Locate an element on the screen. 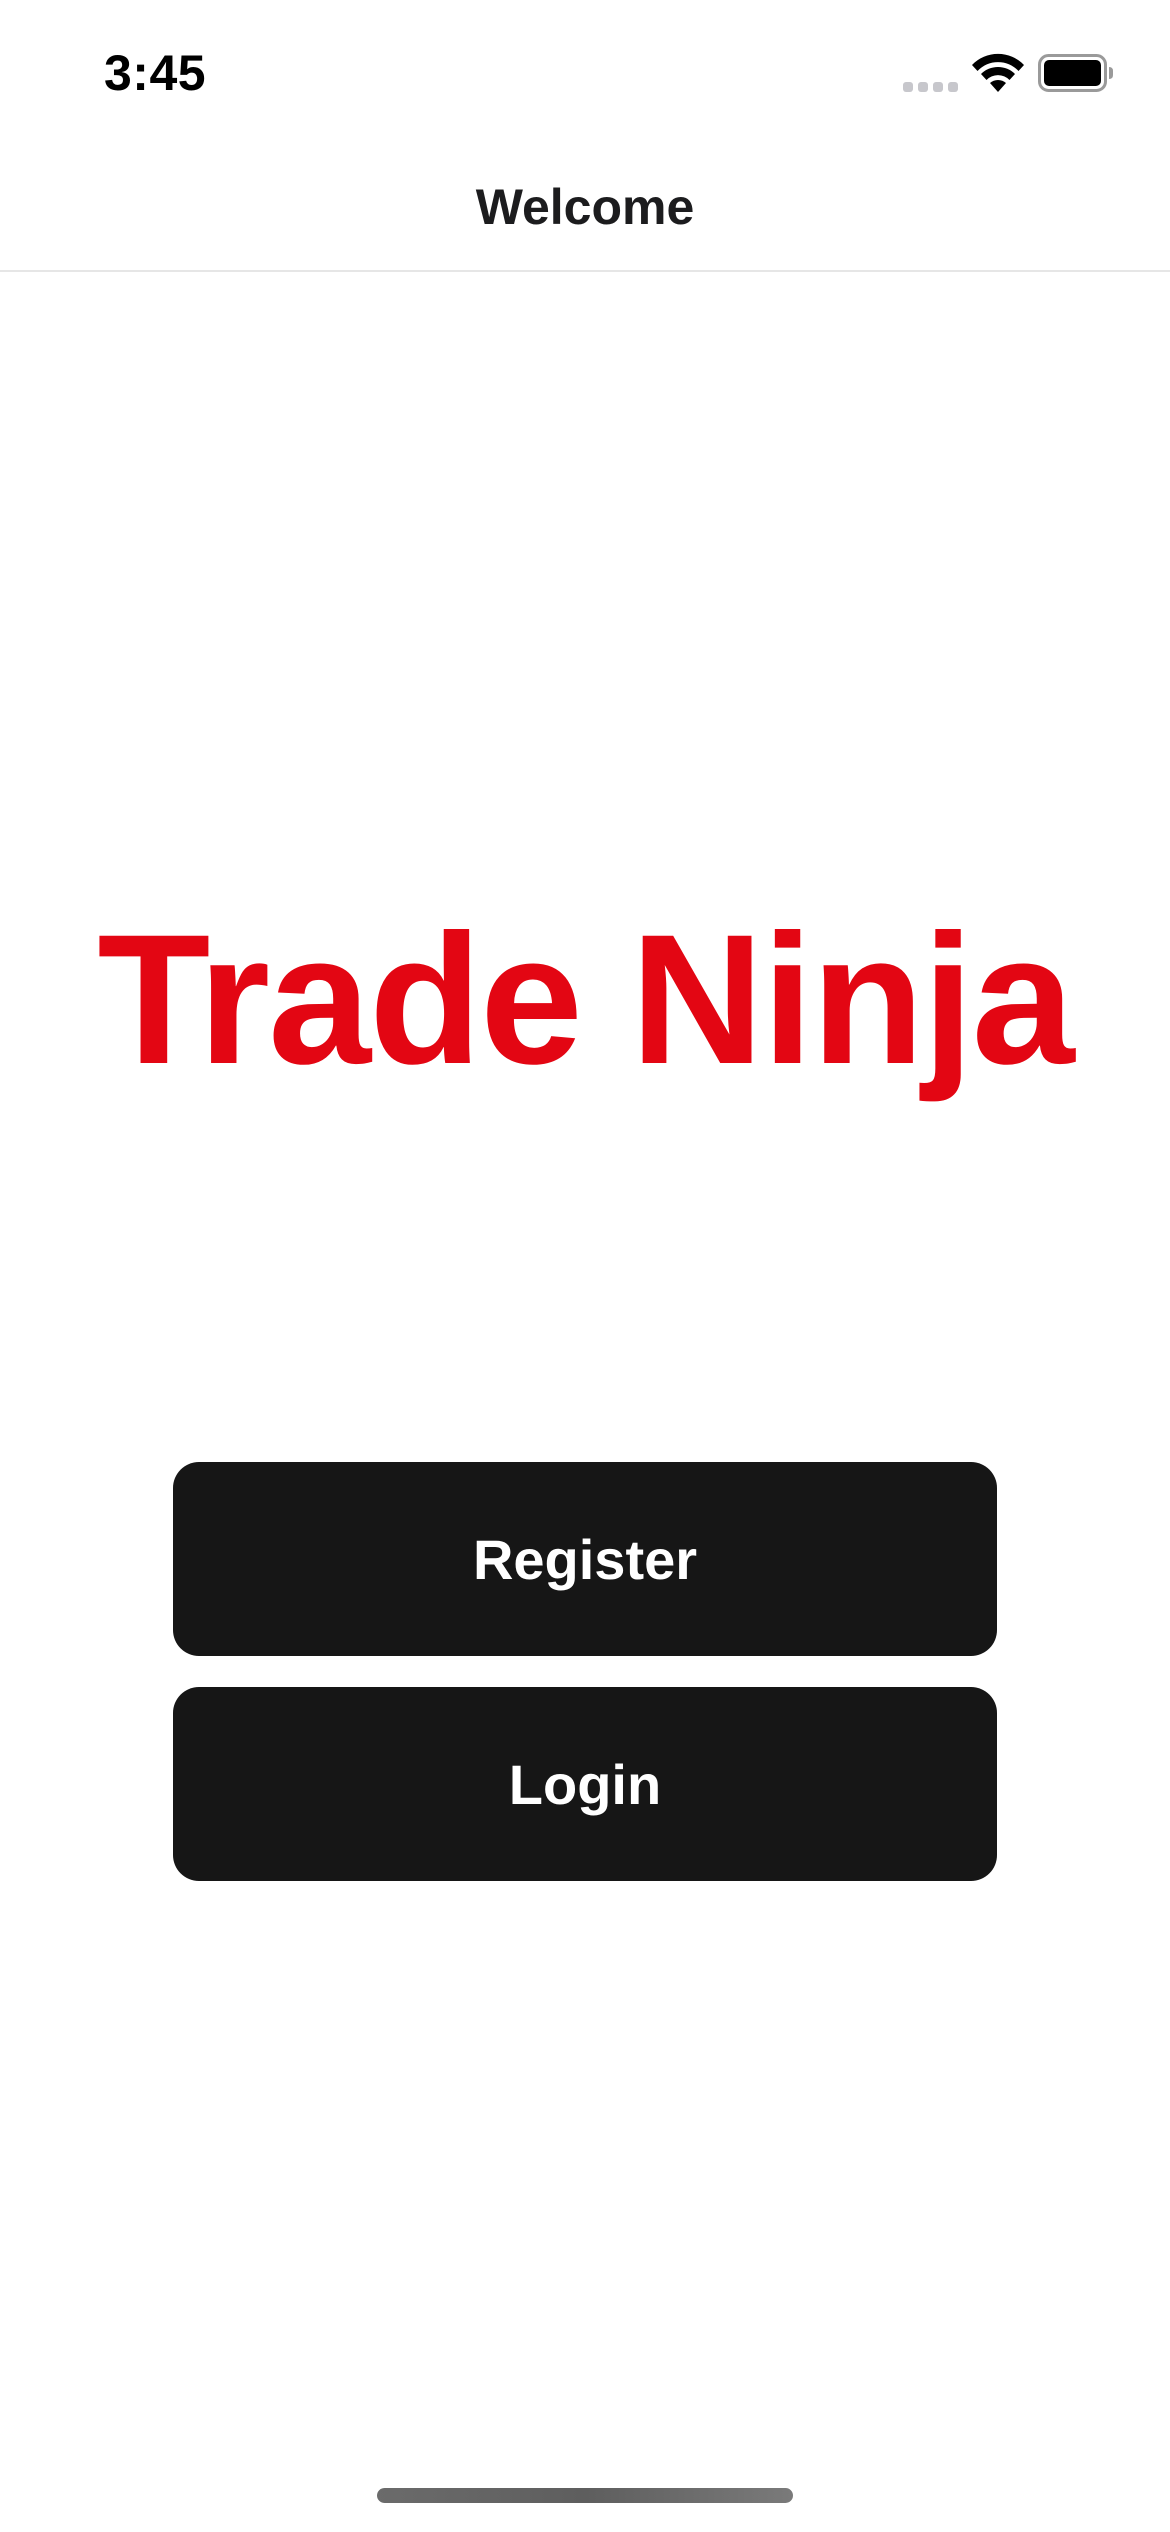 Image resolution: width=1170 pixels, height=2532 pixels. status-bar: 3:45 is located at coordinates (585, 70).